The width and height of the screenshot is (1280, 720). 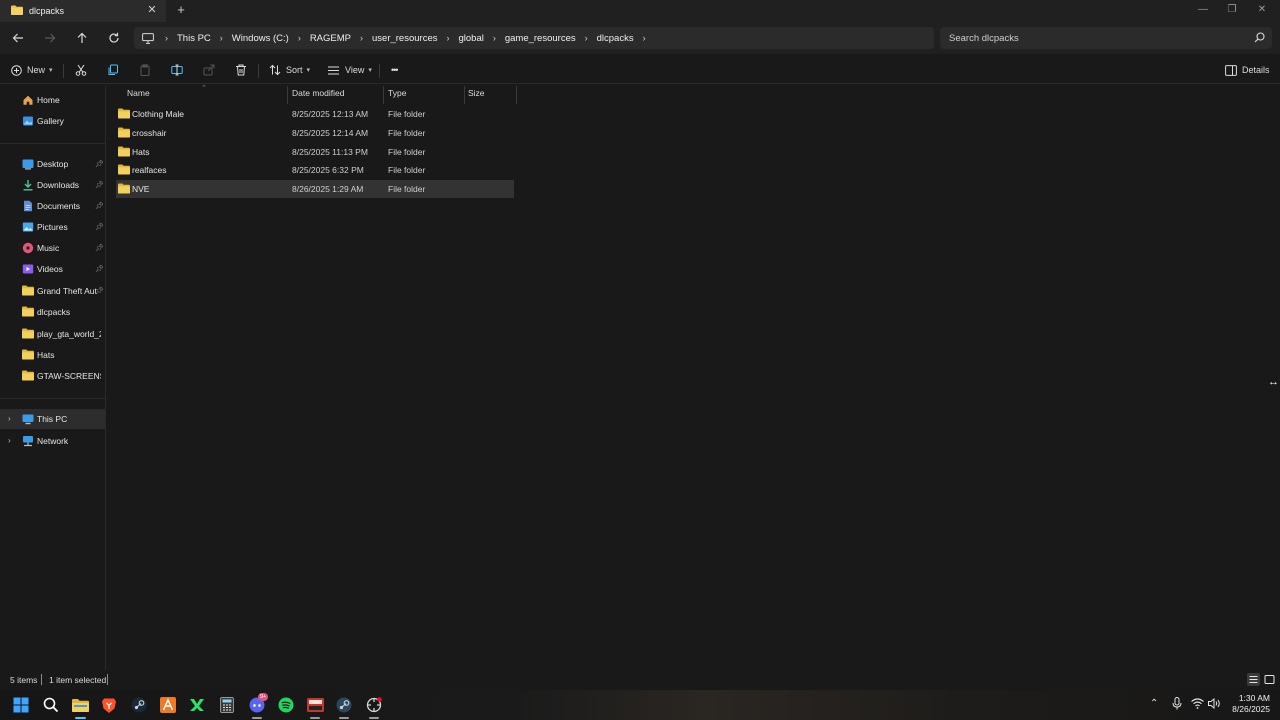 What do you see at coordinates (1232, 10) in the screenshot?
I see `maximize-button: ❐` at bounding box center [1232, 10].